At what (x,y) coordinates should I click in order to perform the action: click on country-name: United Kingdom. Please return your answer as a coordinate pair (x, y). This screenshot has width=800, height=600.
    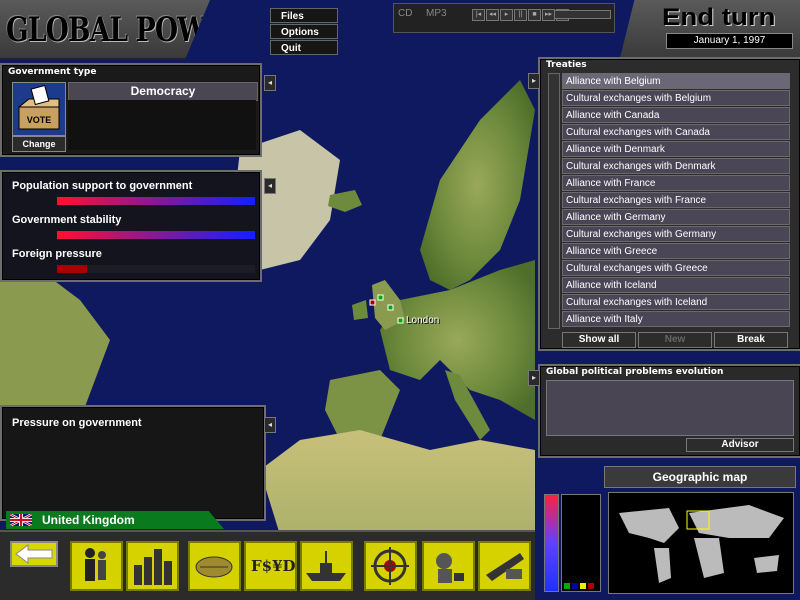
    Looking at the image, I should click on (88, 520).